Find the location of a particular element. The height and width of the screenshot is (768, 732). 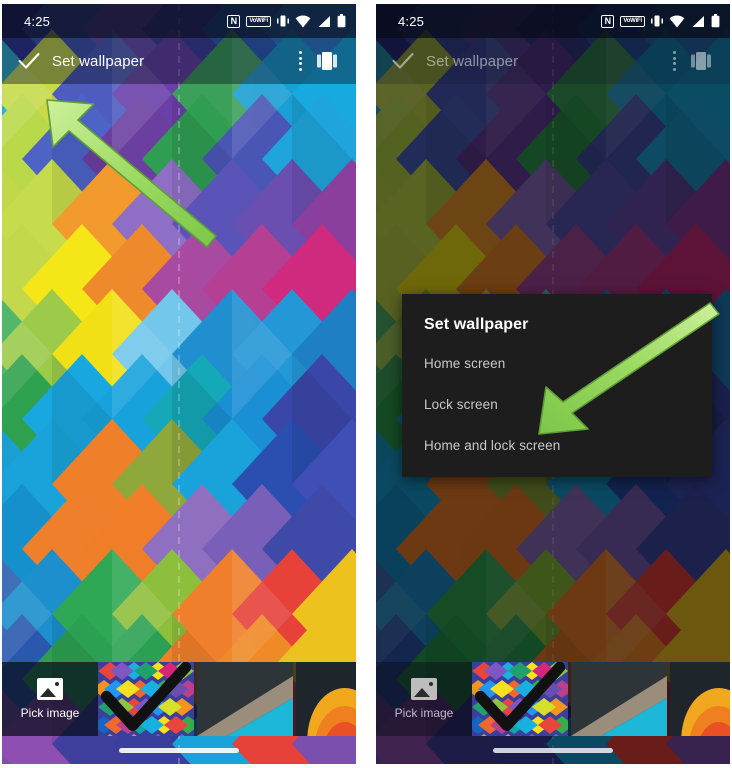

dialog-title: Set wallpaper is located at coordinates (476, 324).